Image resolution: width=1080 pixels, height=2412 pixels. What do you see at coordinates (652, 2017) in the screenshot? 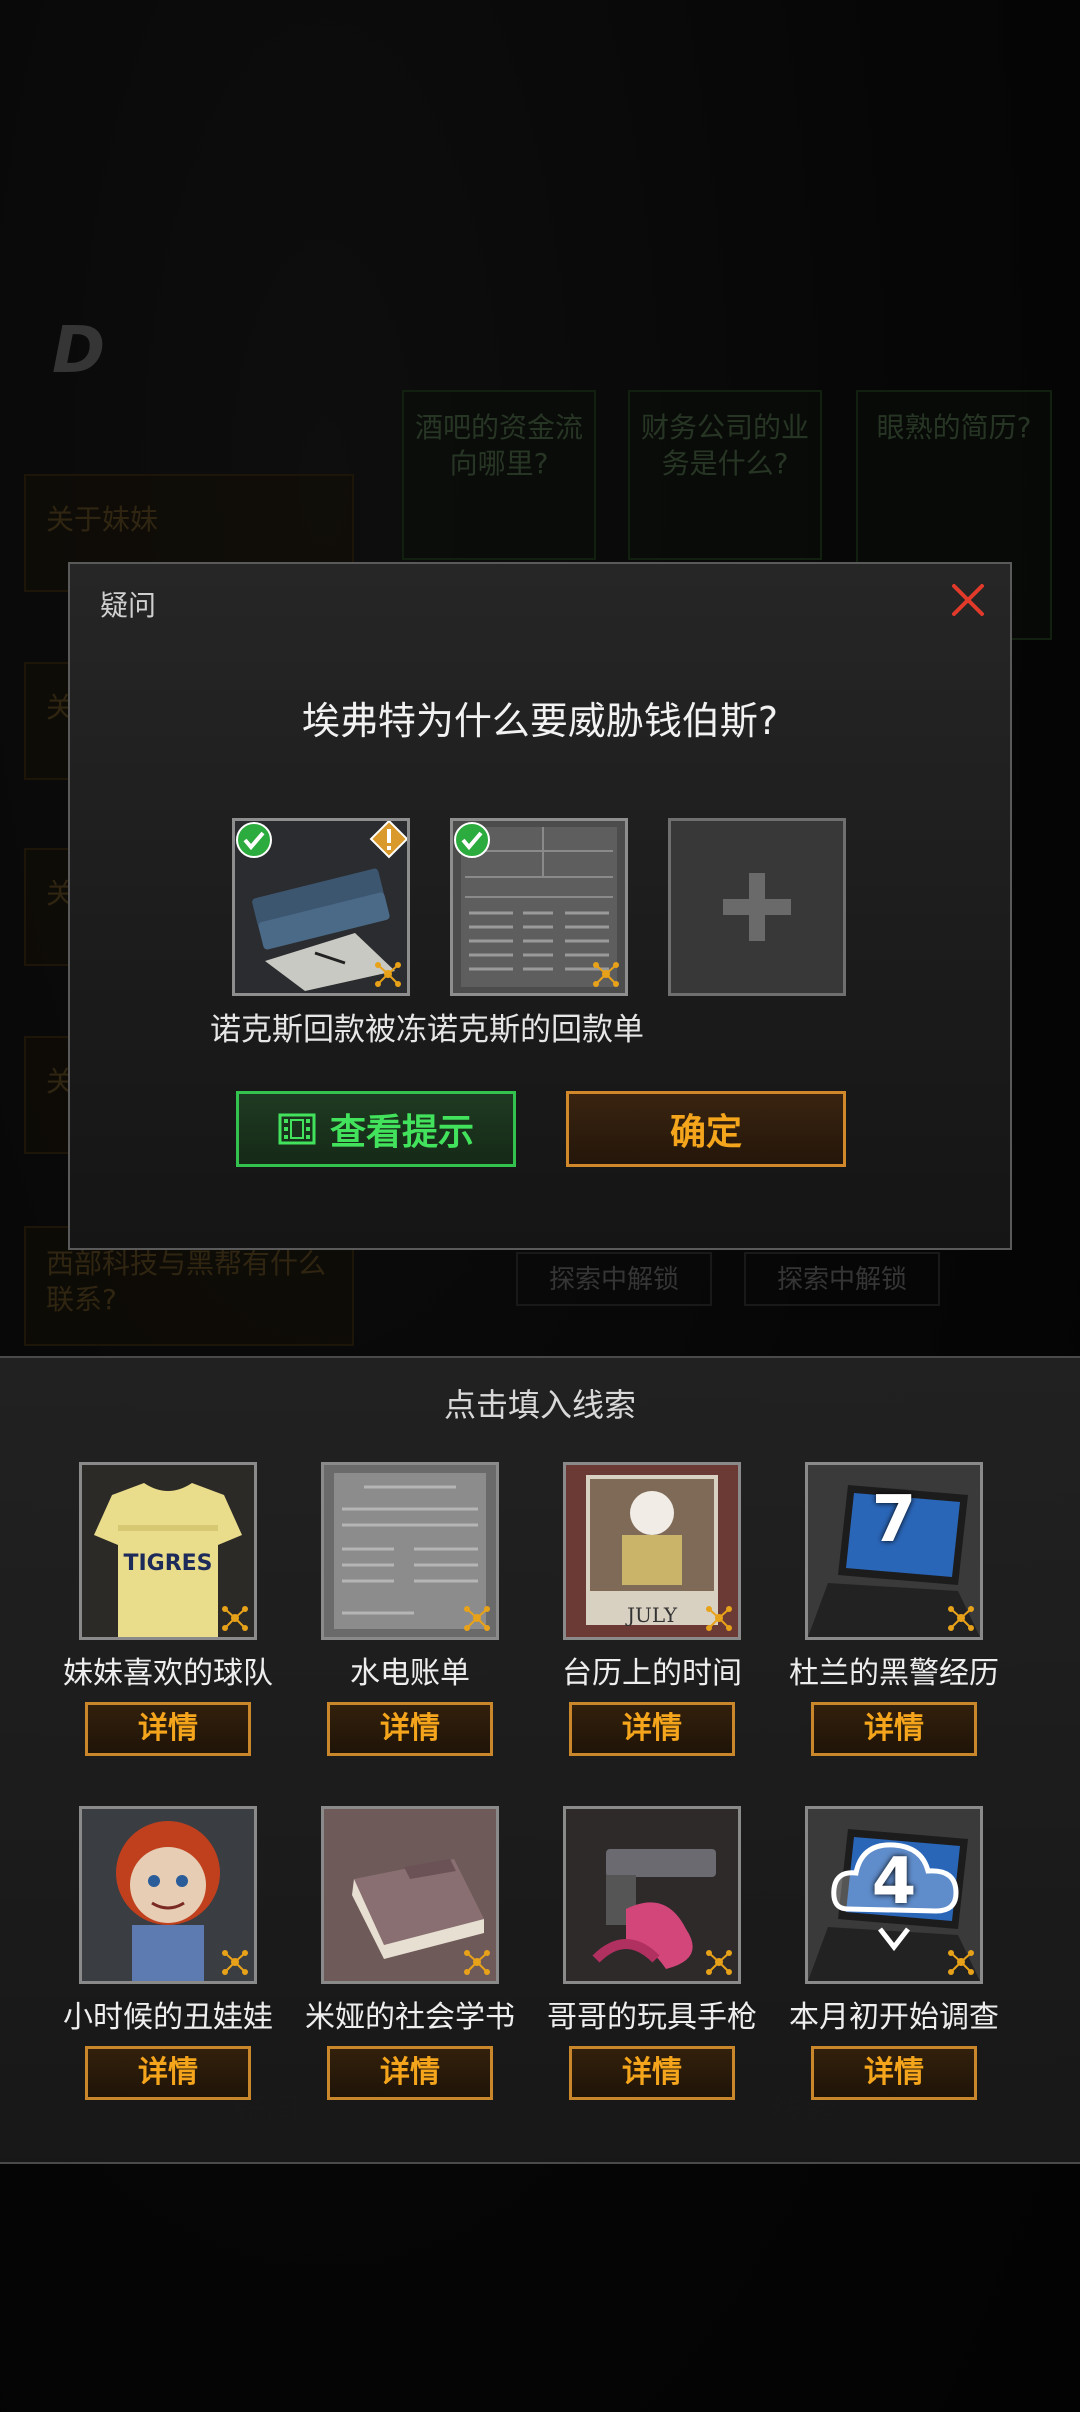
I see `clue-label: 哥哥的玩具手枪` at bounding box center [652, 2017].